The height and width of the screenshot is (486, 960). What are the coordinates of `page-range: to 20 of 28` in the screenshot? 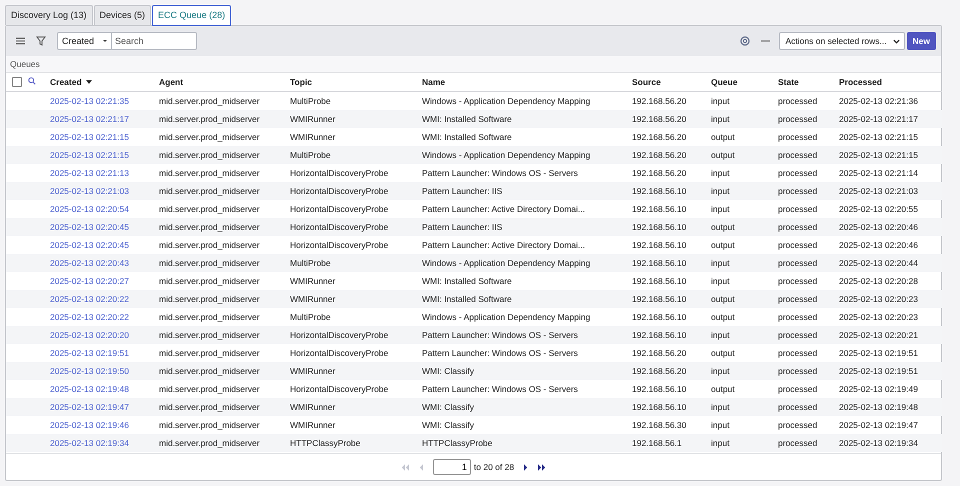 It's located at (494, 467).